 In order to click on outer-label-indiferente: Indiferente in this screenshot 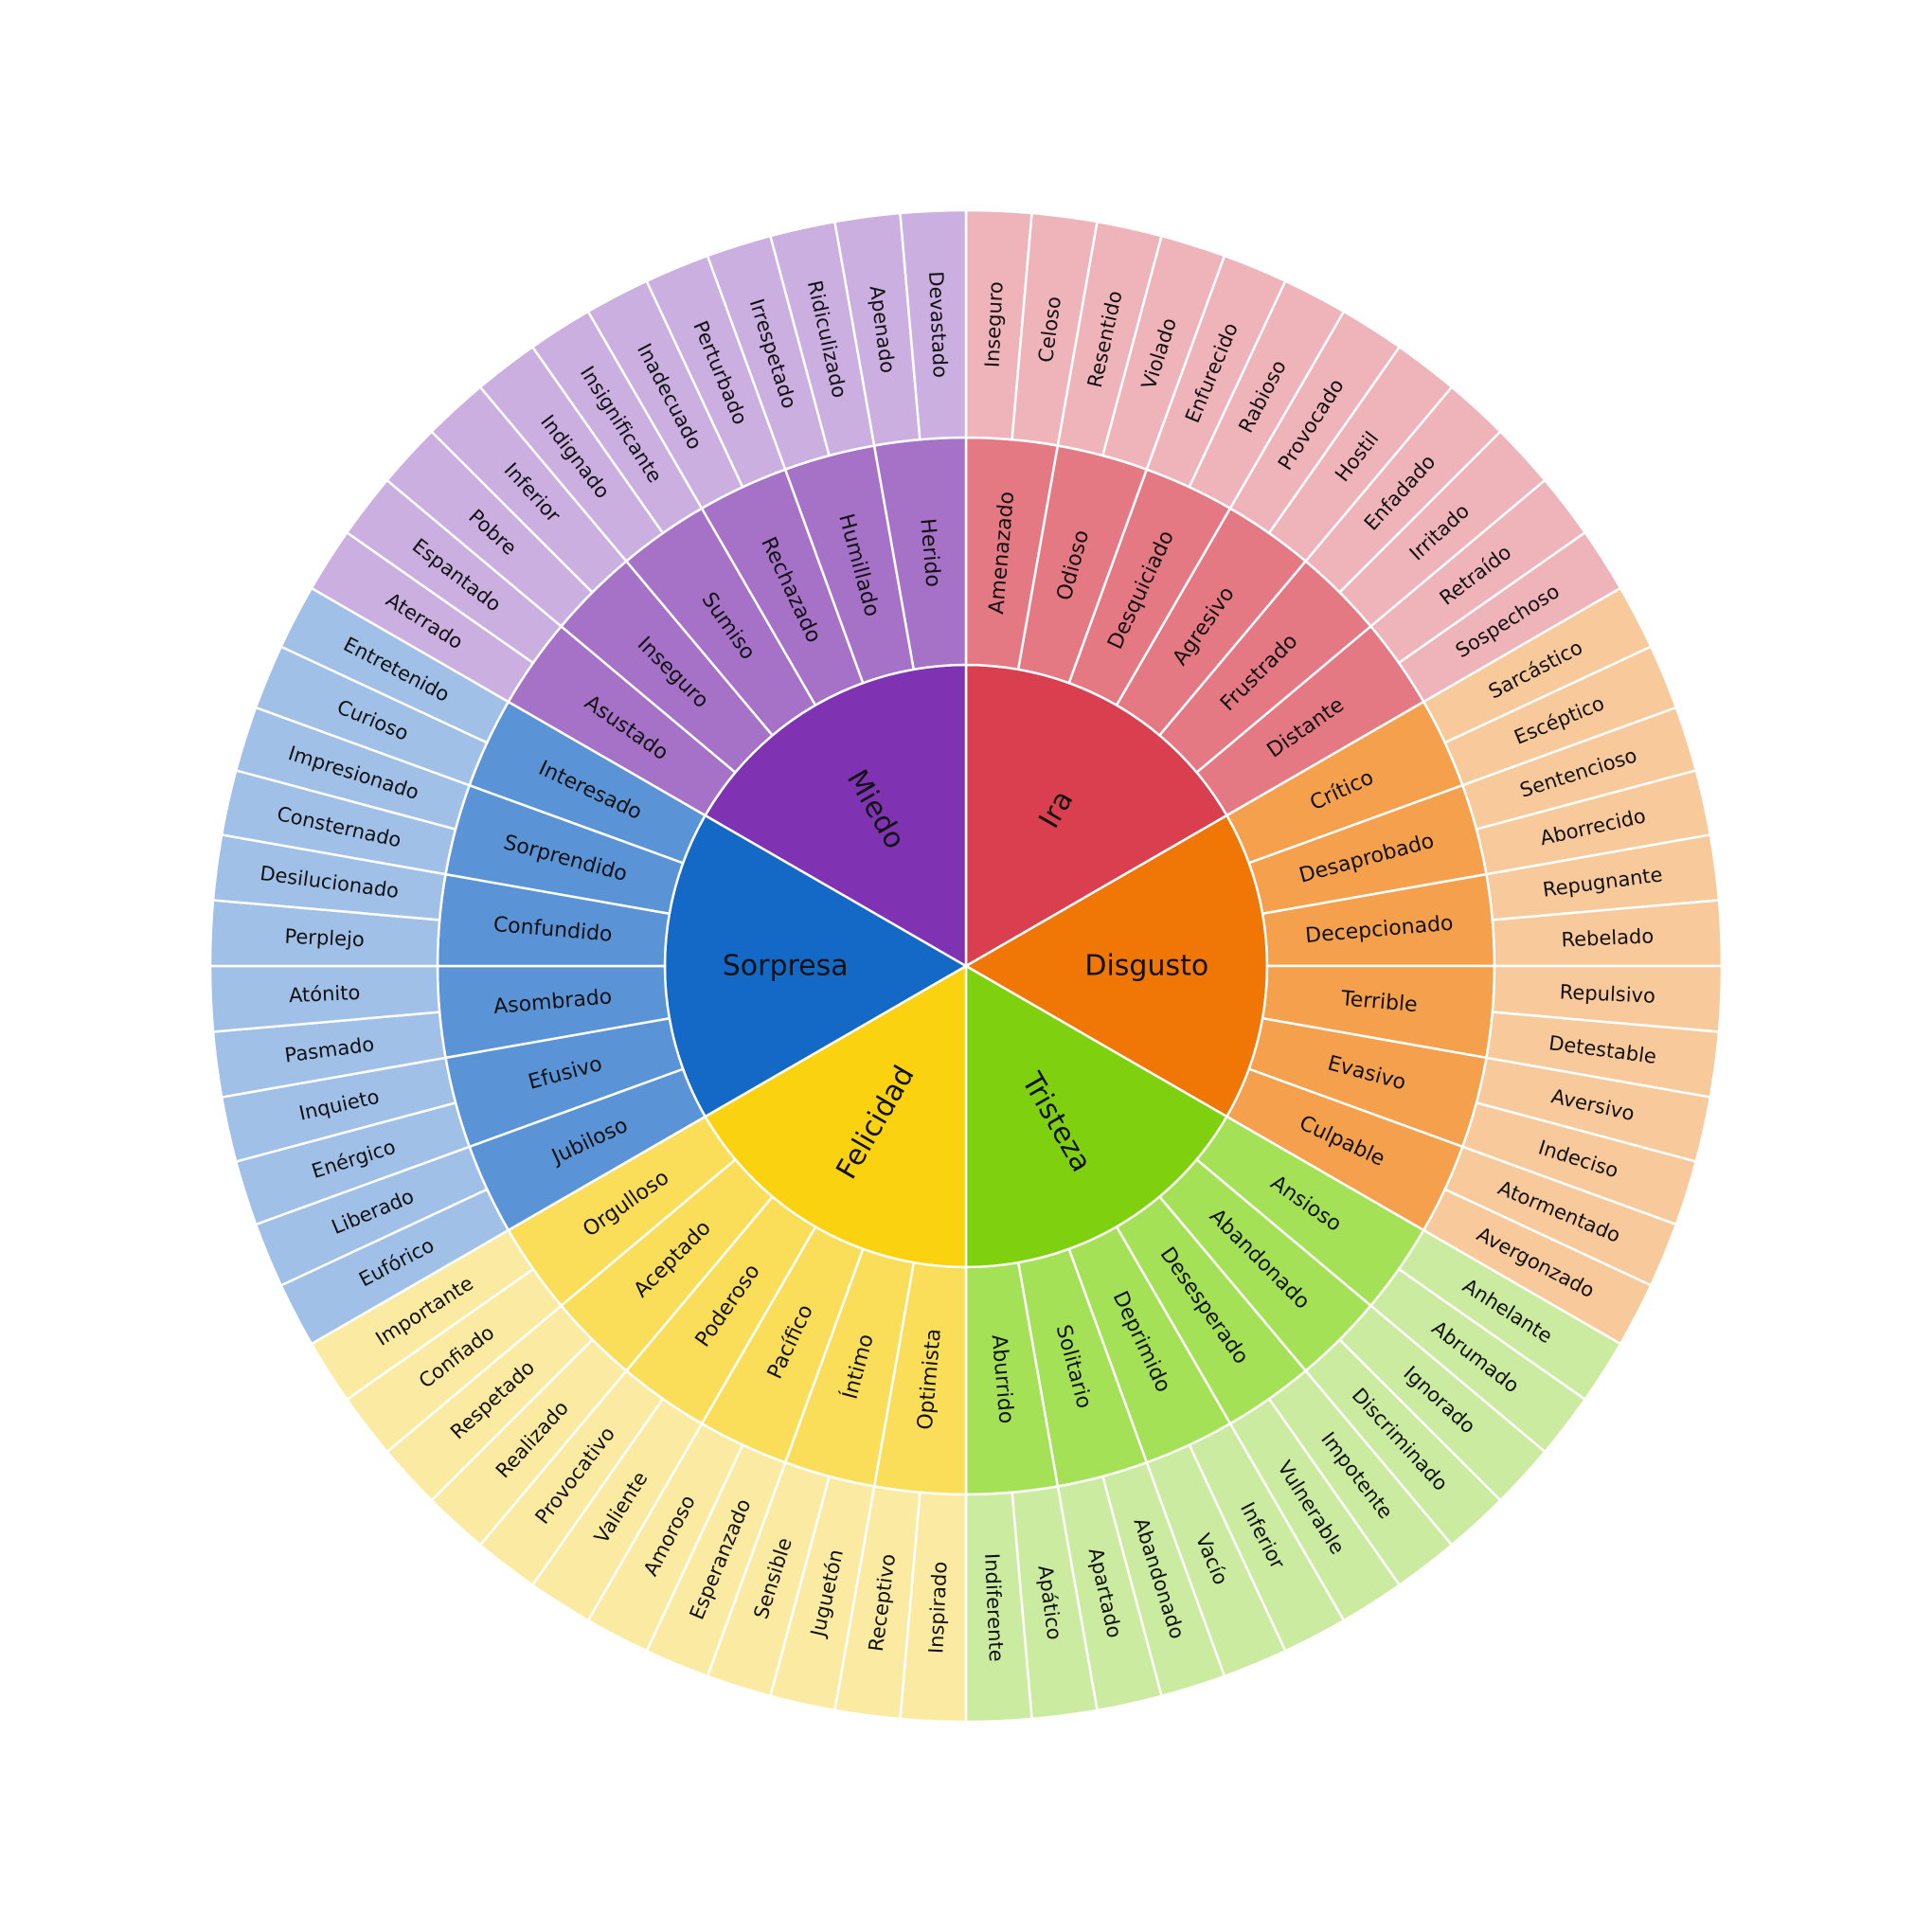, I will do `click(994, 1607)`.